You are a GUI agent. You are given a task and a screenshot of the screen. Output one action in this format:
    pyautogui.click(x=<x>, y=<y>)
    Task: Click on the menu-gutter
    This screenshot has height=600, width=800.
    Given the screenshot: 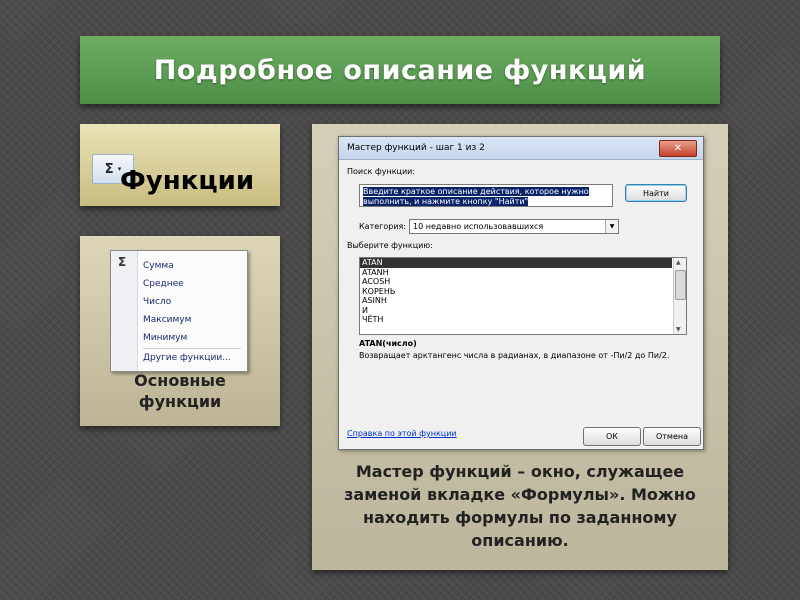 What is the action you would take?
    pyautogui.click(x=124, y=311)
    